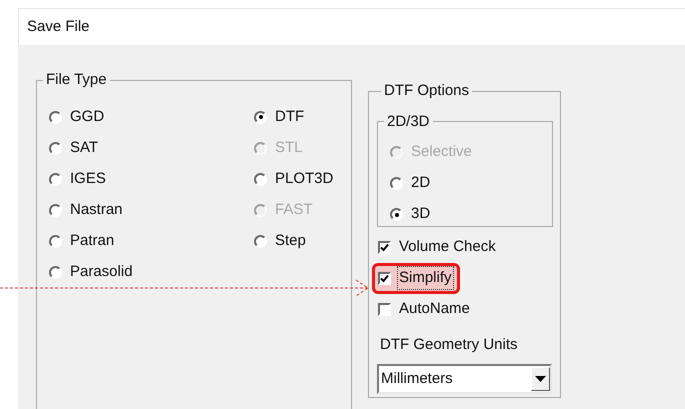 The image size is (685, 409). I want to click on radio-label: Parasolid, so click(101, 272).